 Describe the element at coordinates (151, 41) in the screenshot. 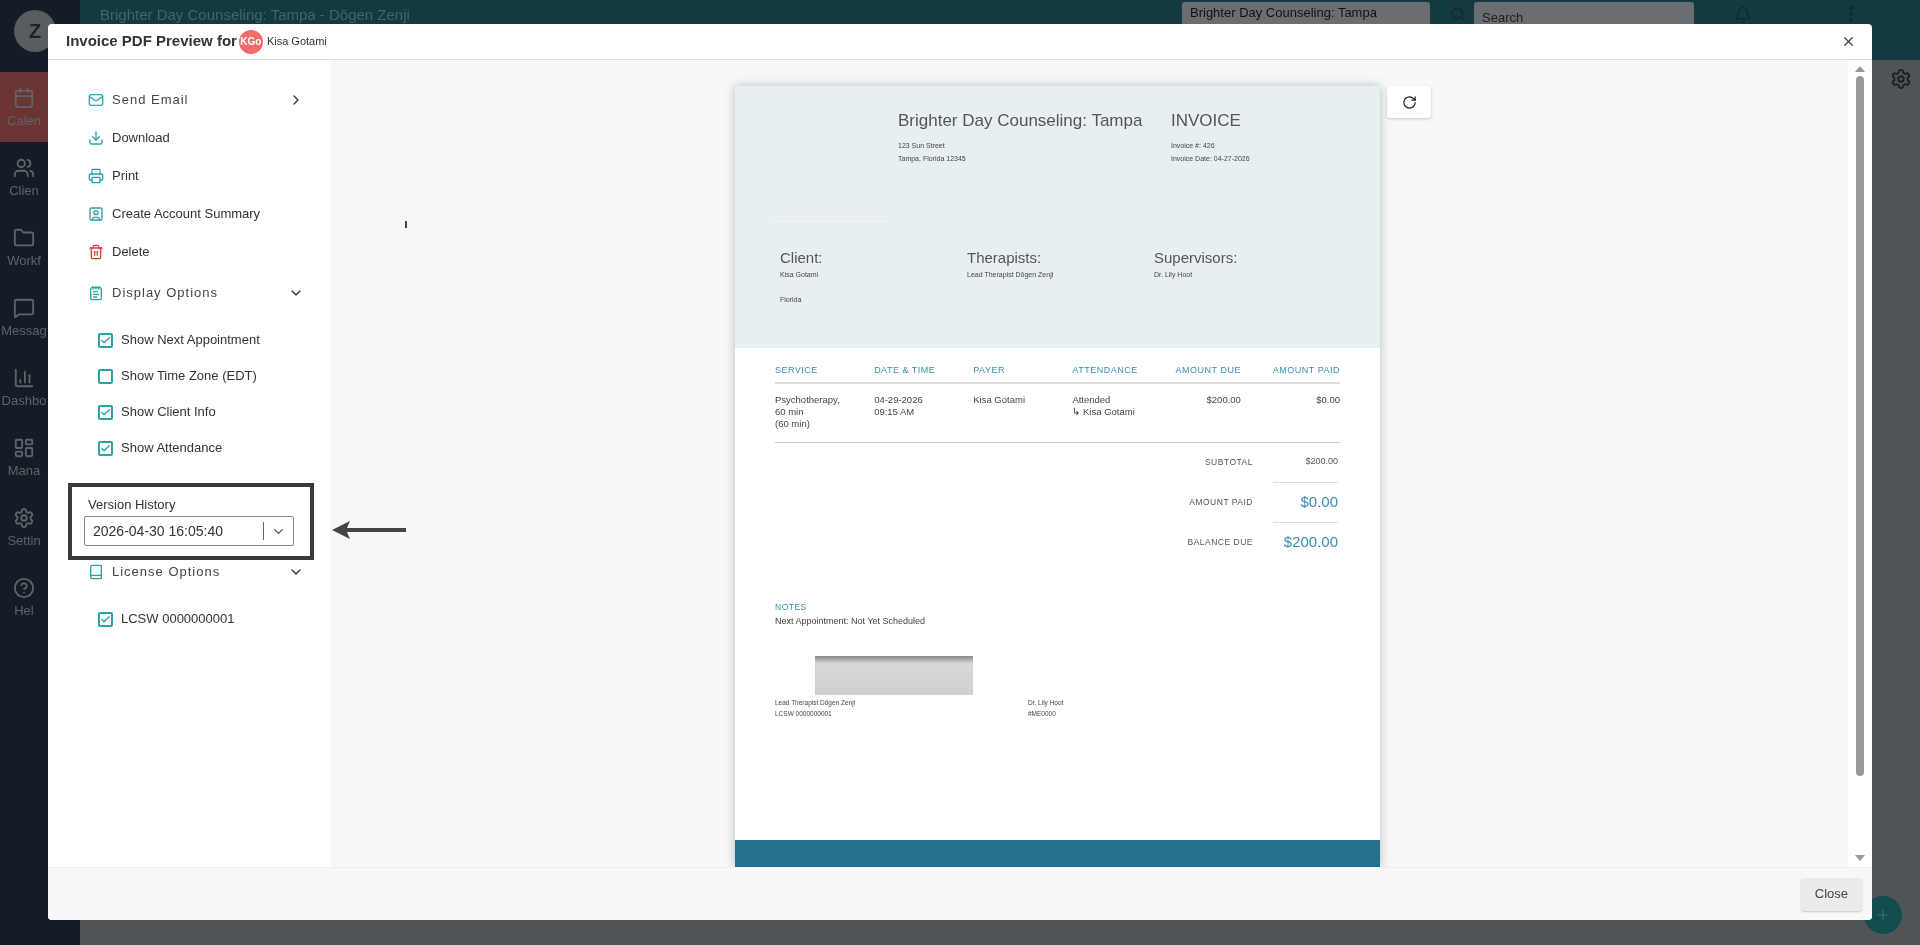

I see `modal-title: Invoice PDF Preview for` at that location.